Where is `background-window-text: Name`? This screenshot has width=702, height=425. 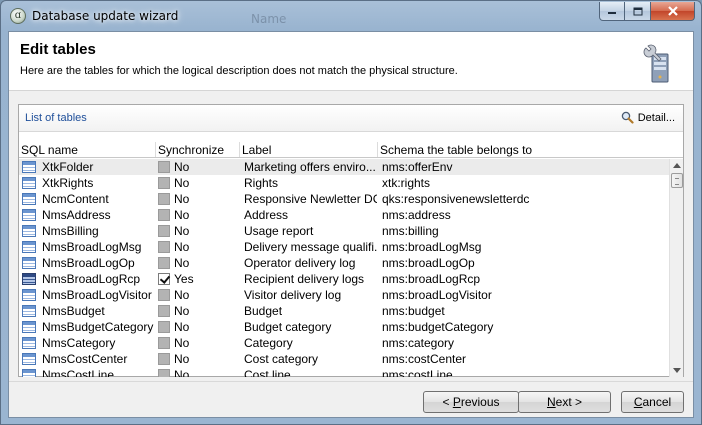
background-window-text: Name is located at coordinates (269, 19).